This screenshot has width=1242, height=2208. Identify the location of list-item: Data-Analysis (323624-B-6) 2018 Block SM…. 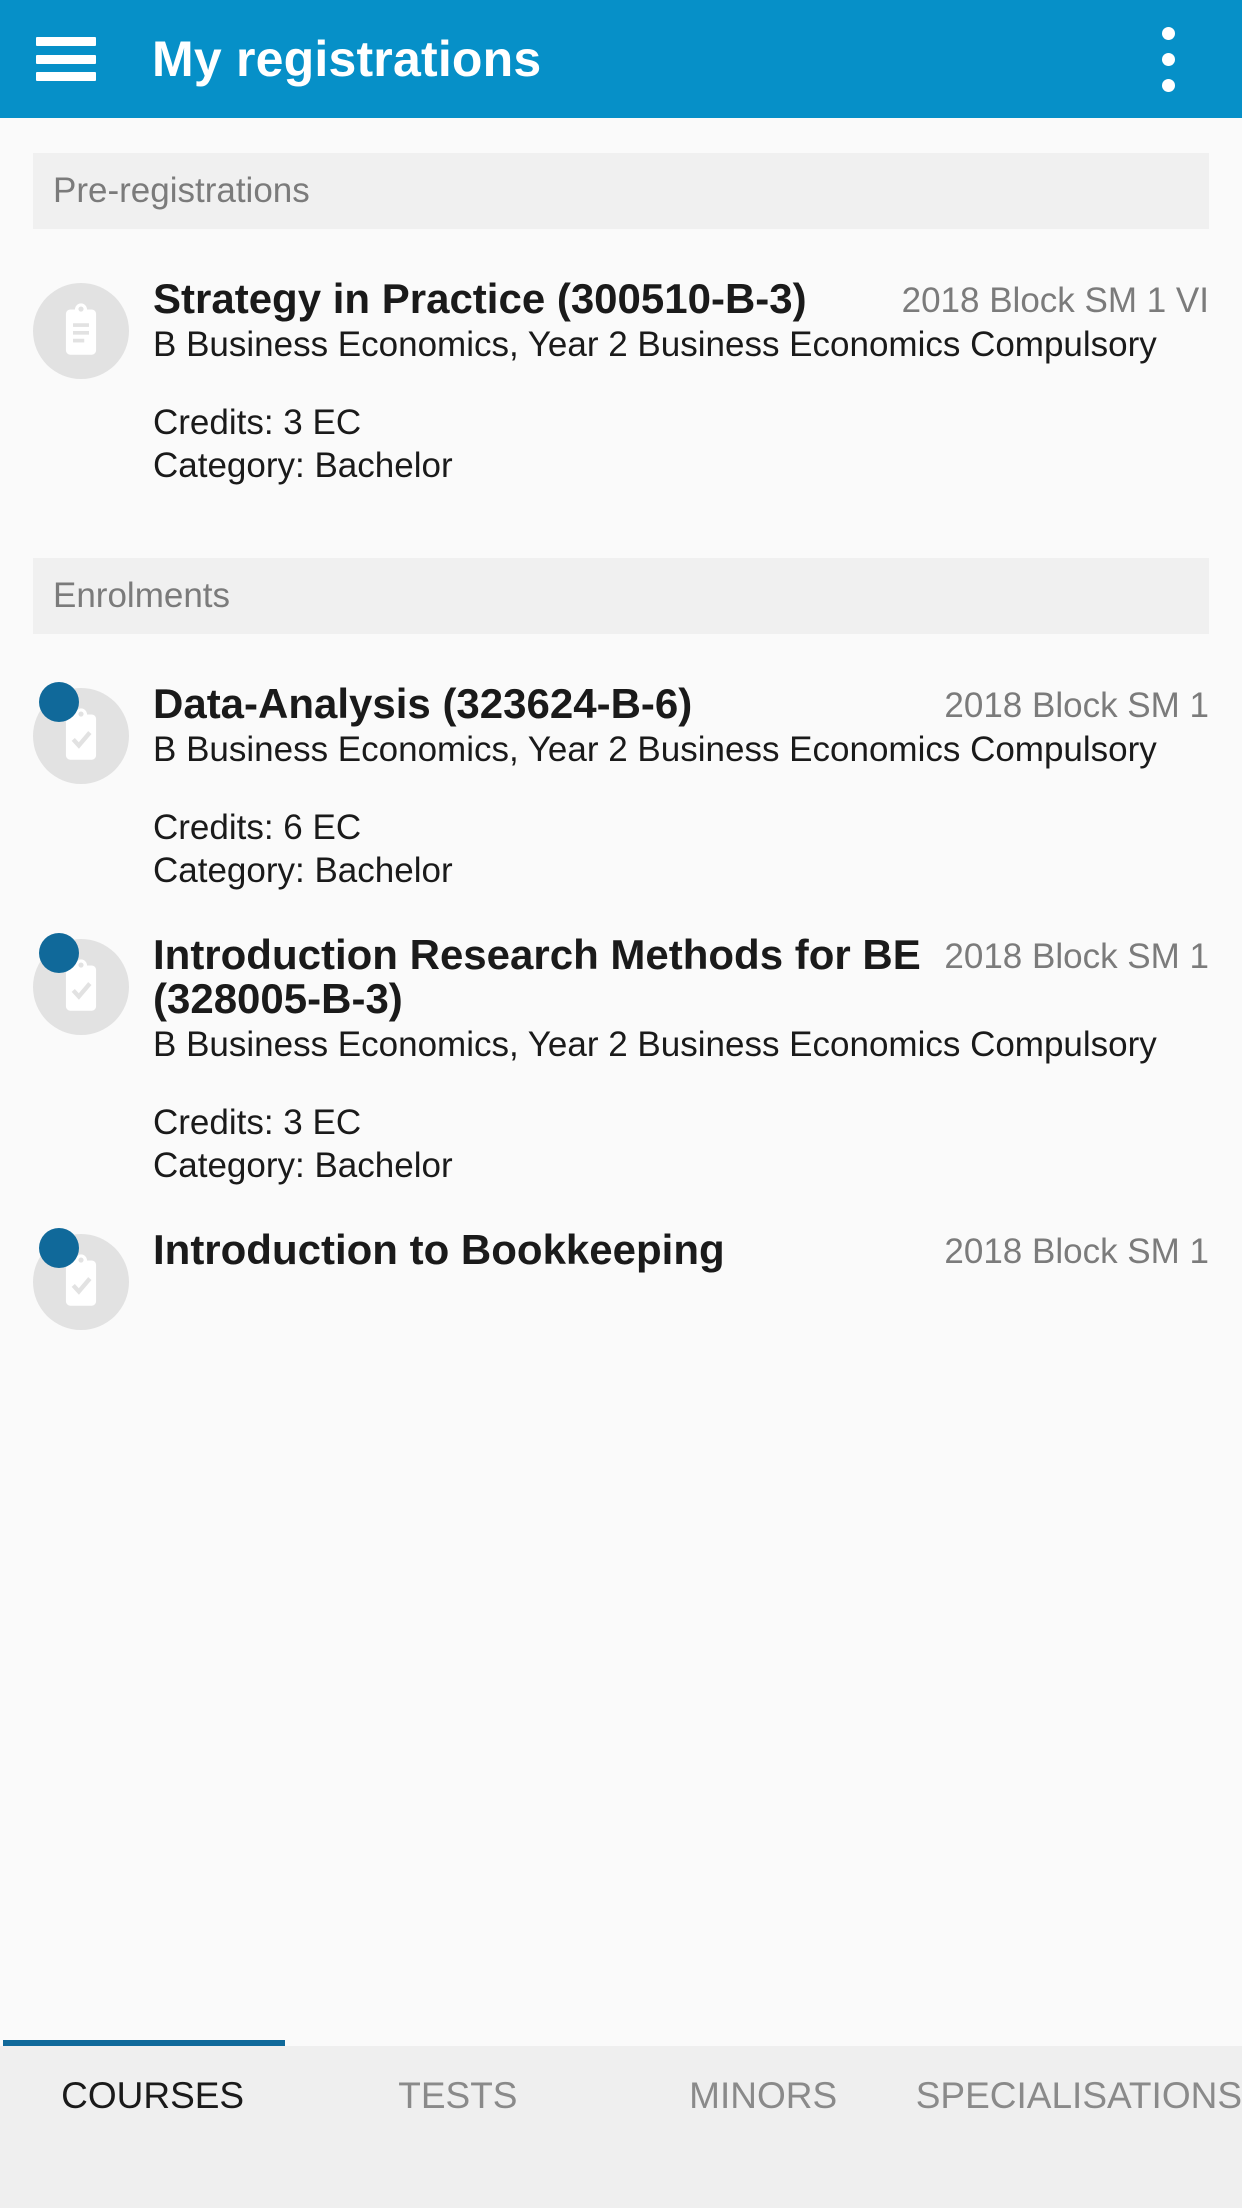
(621, 763).